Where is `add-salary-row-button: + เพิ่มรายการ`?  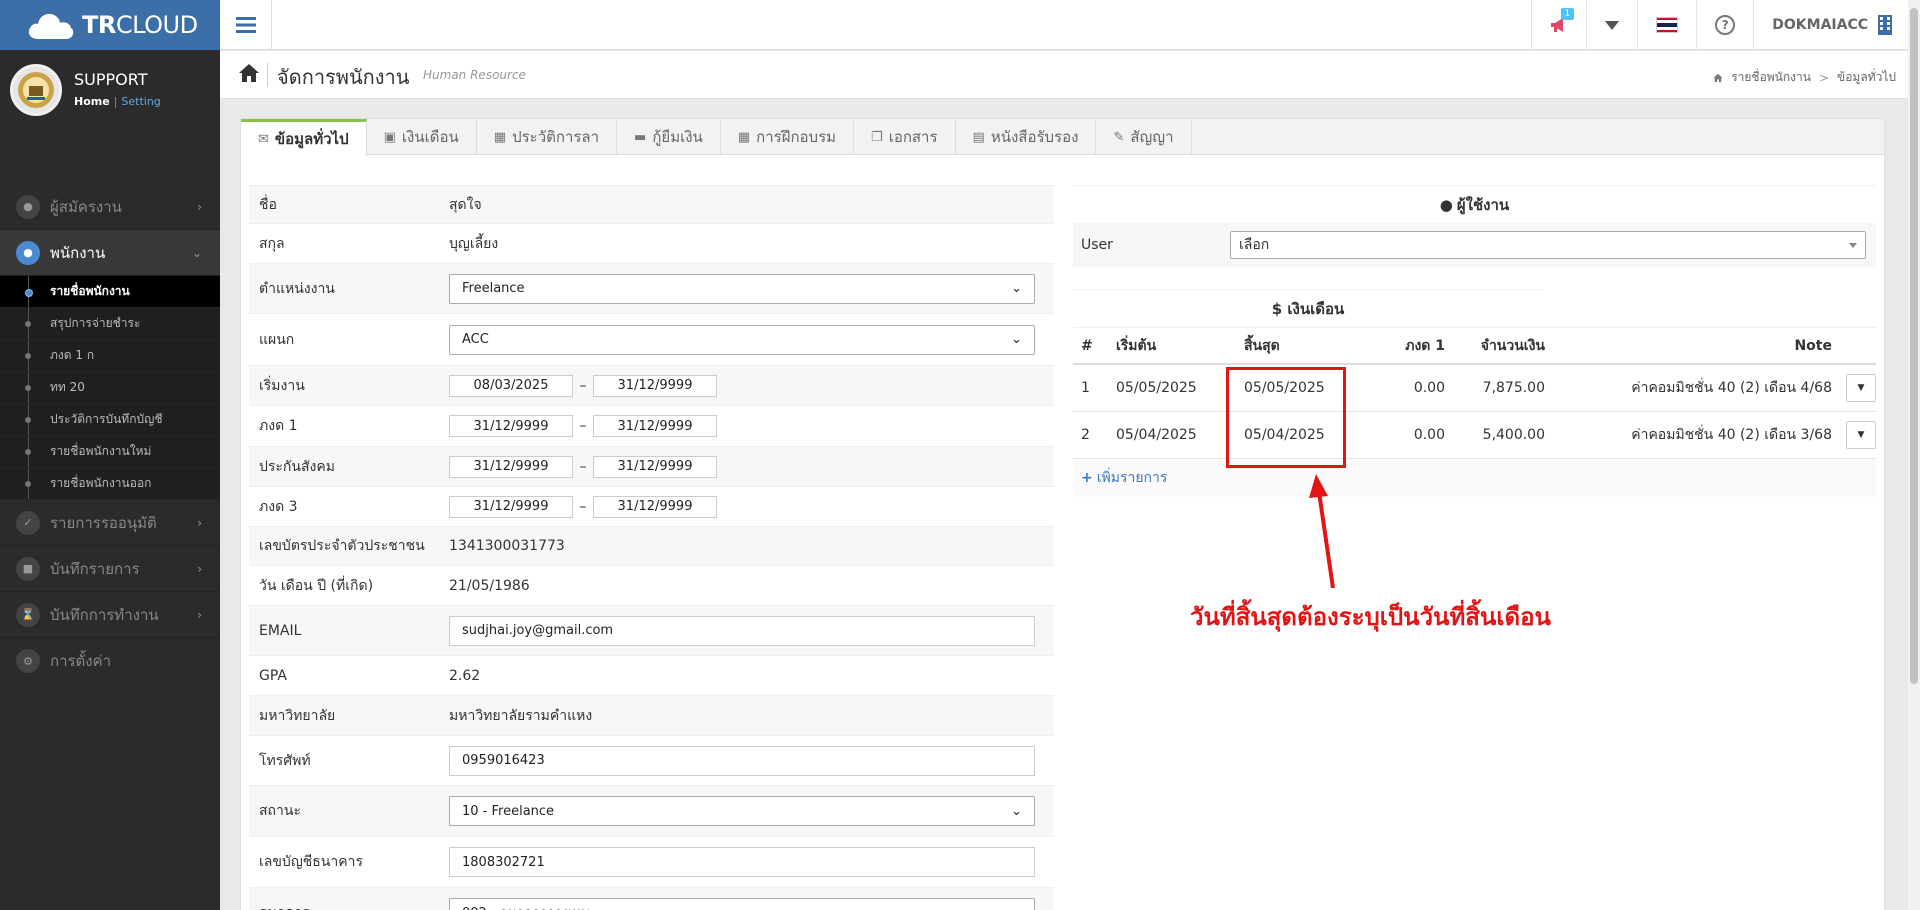 add-salary-row-button: + เพิ่มรายการ is located at coordinates (1474, 478).